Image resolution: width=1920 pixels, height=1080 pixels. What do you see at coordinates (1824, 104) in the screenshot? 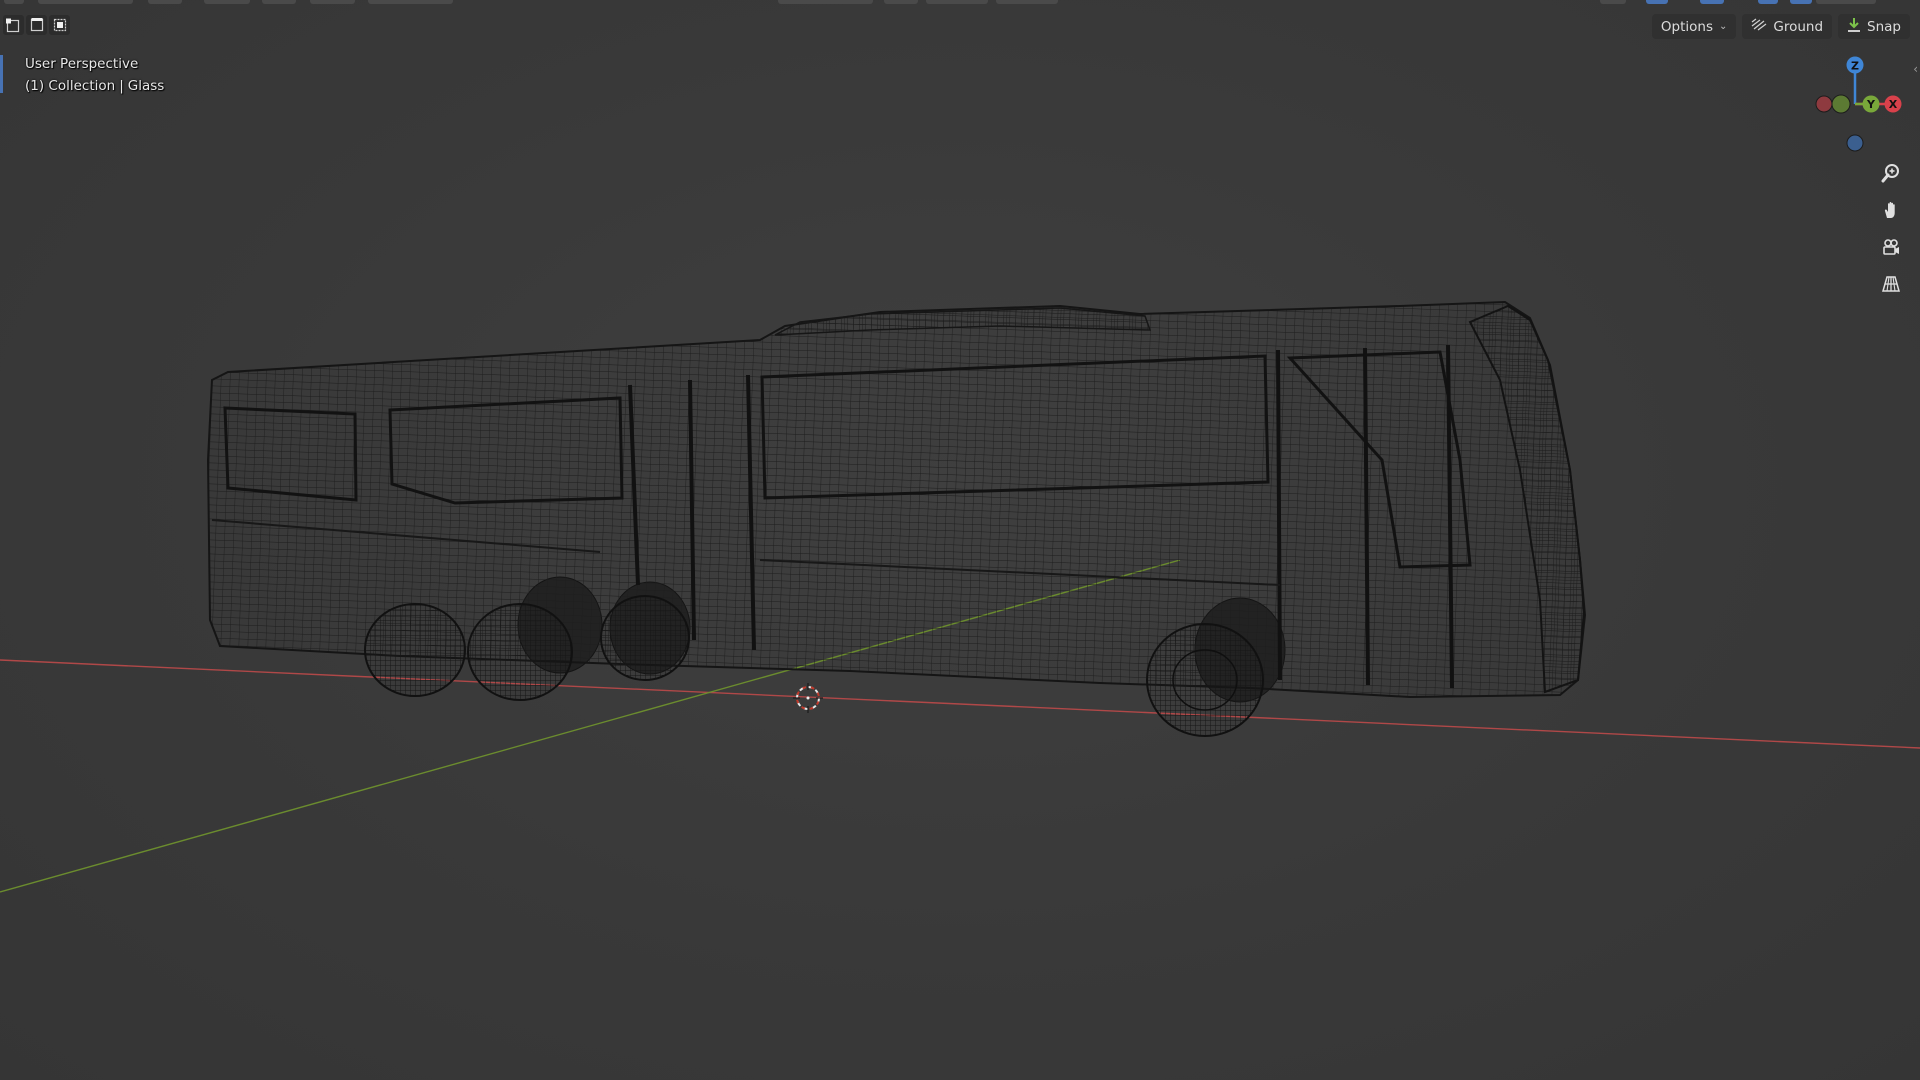
I see `gizmo-neg-x` at bounding box center [1824, 104].